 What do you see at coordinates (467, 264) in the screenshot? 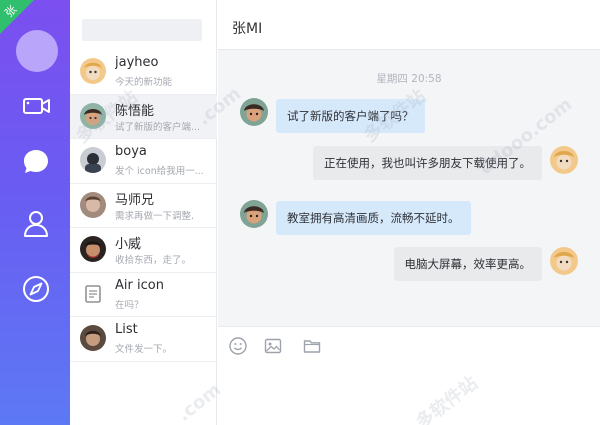
I see `message-bubble-outgoing: 电脑大屏幕，效率更高。` at bounding box center [467, 264].